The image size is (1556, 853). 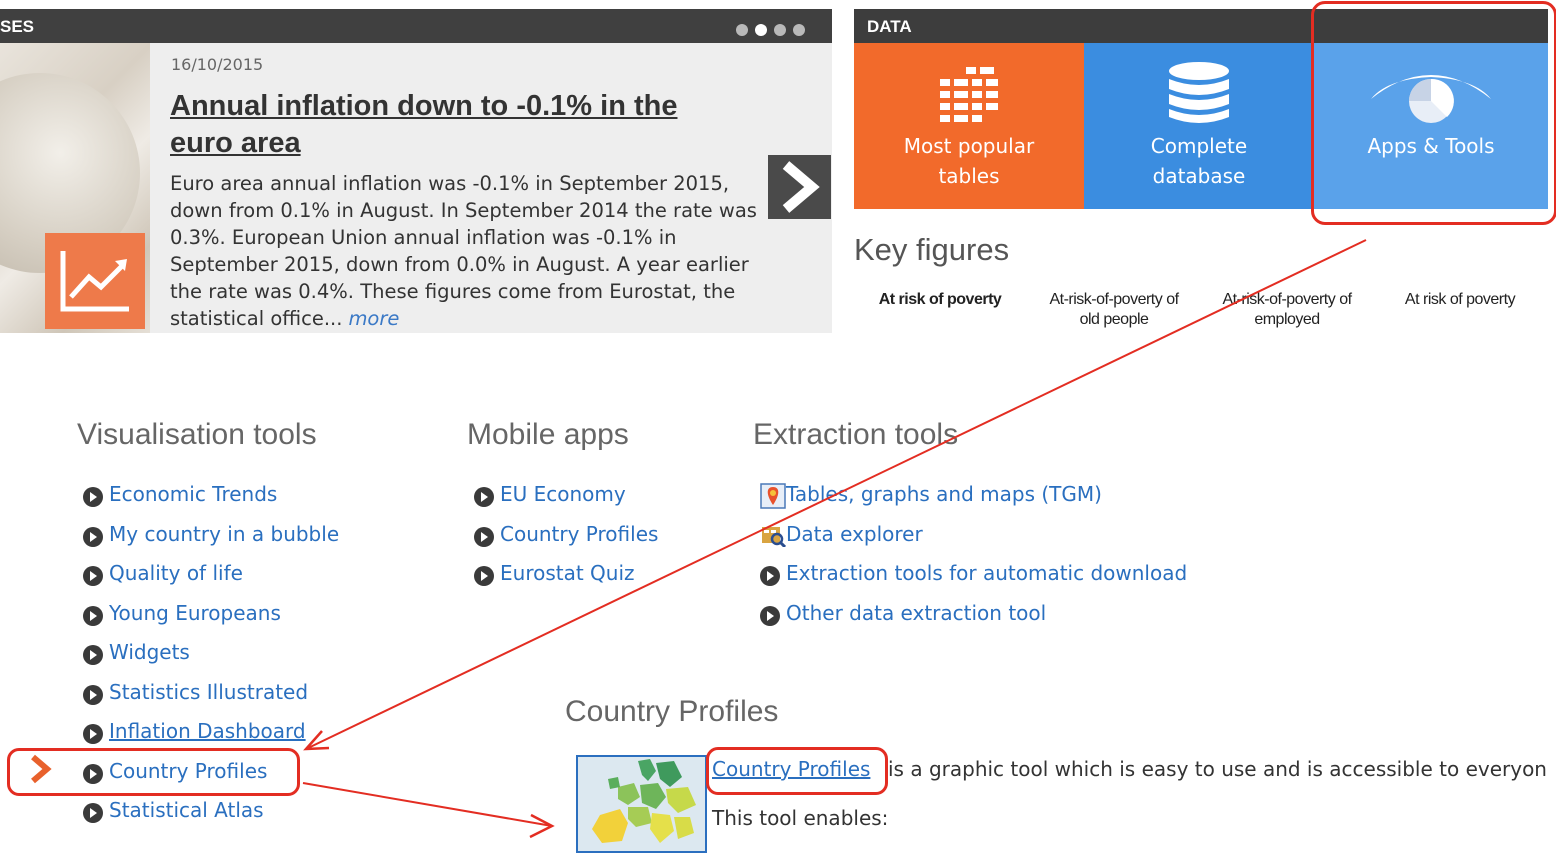 What do you see at coordinates (416, 26) in the screenshot?
I see `news-header: SES` at bounding box center [416, 26].